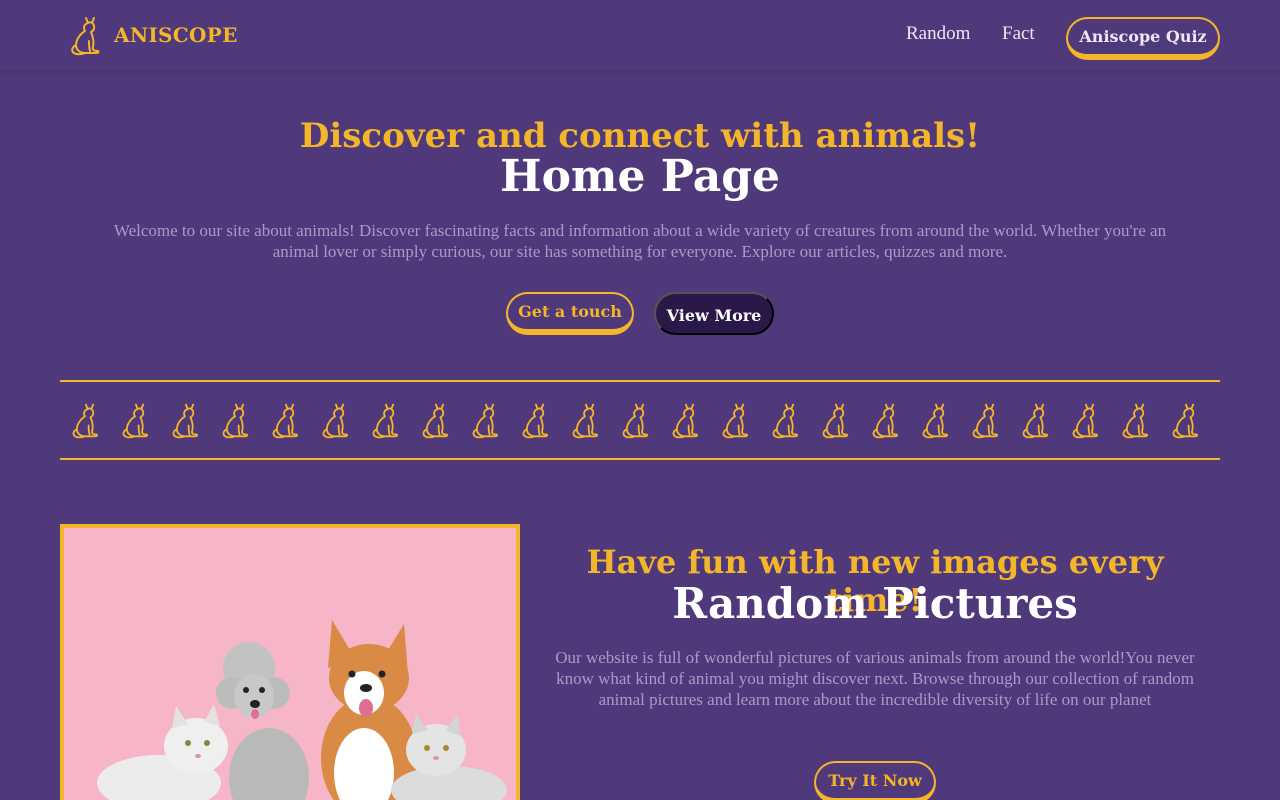  I want to click on view-more-button: View More, so click(714, 313).